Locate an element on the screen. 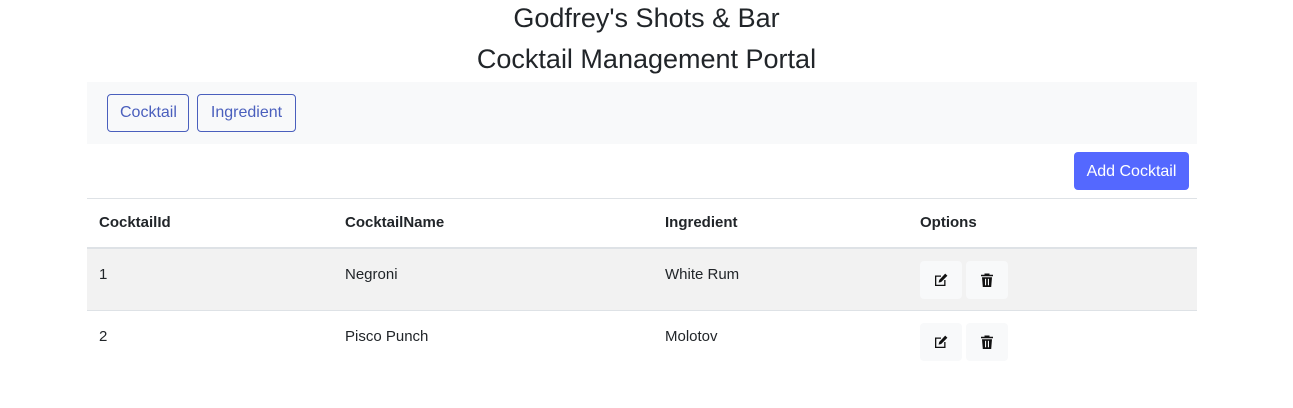  nav-cocktail-button: Cocktail is located at coordinates (148, 113).